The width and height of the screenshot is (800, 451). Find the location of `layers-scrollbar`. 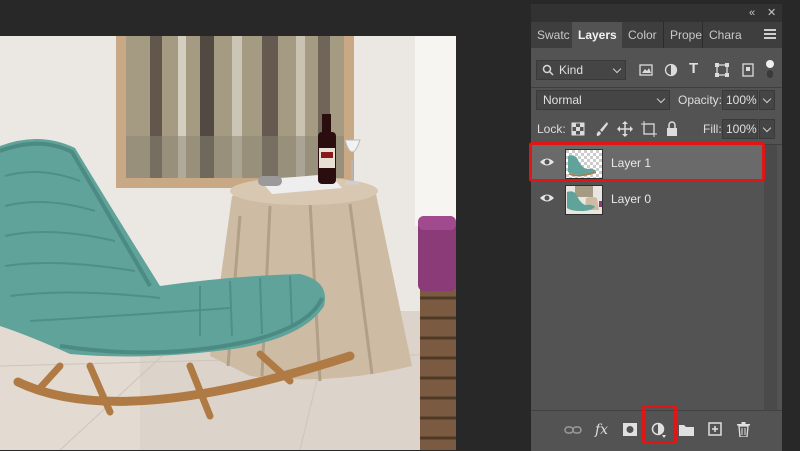

layers-scrollbar is located at coordinates (770, 277).